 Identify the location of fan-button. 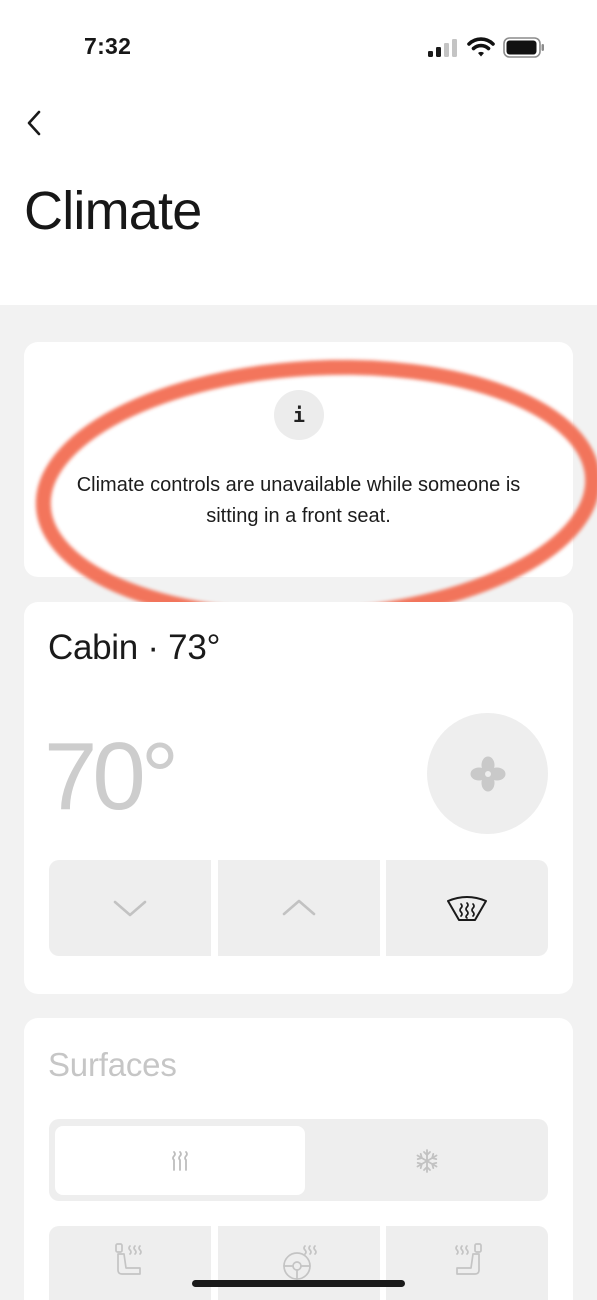
(487, 773).